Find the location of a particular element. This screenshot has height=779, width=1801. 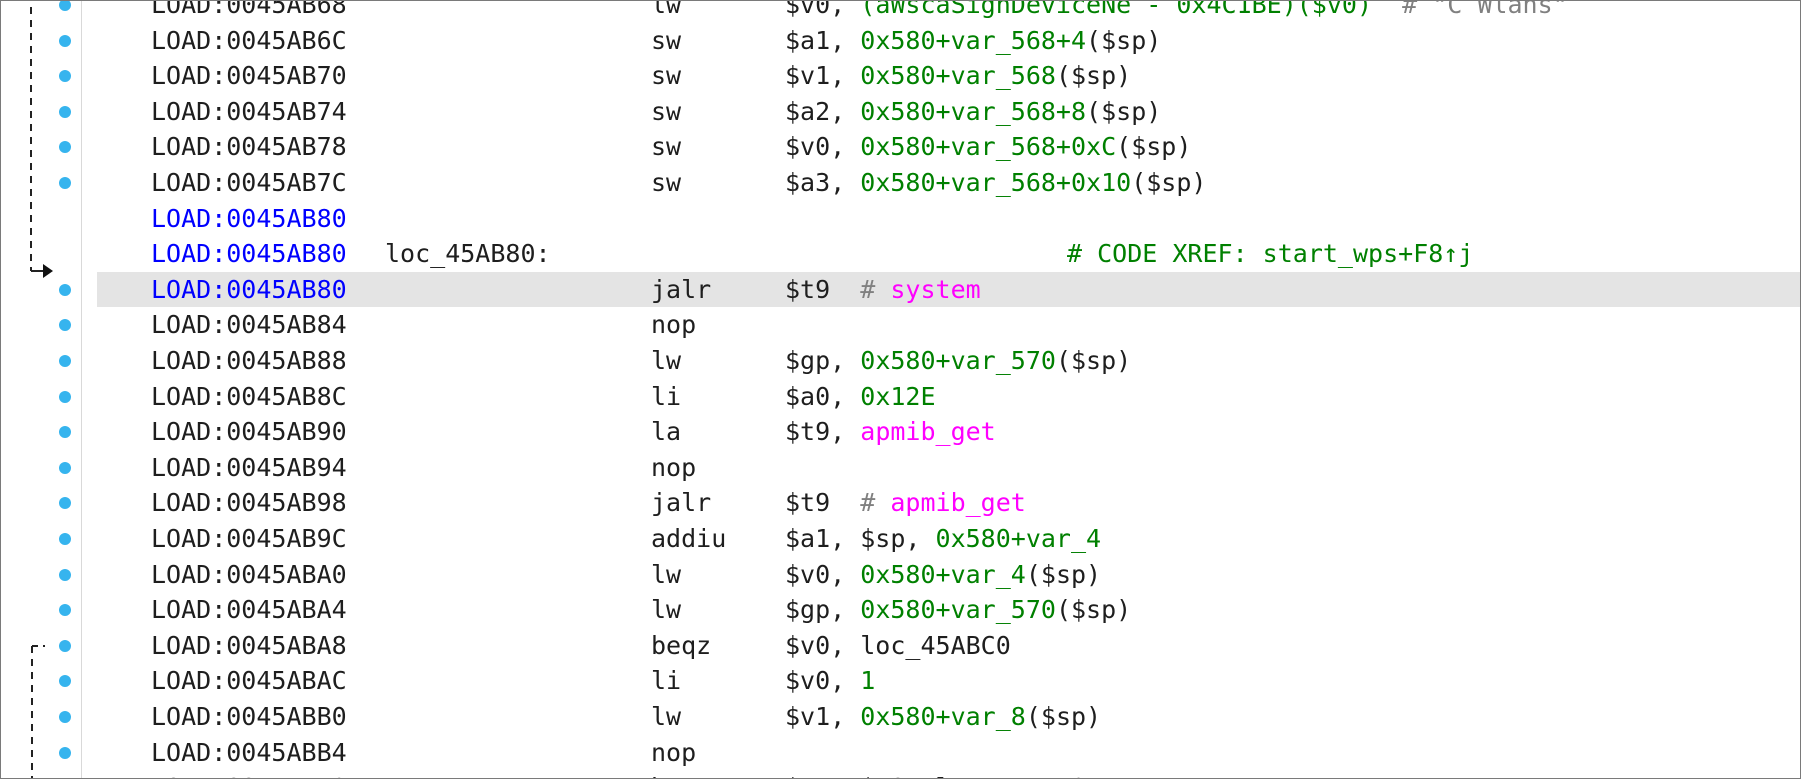

operands: $a2, 0x580+var_568+8($sp) is located at coordinates (973, 111).